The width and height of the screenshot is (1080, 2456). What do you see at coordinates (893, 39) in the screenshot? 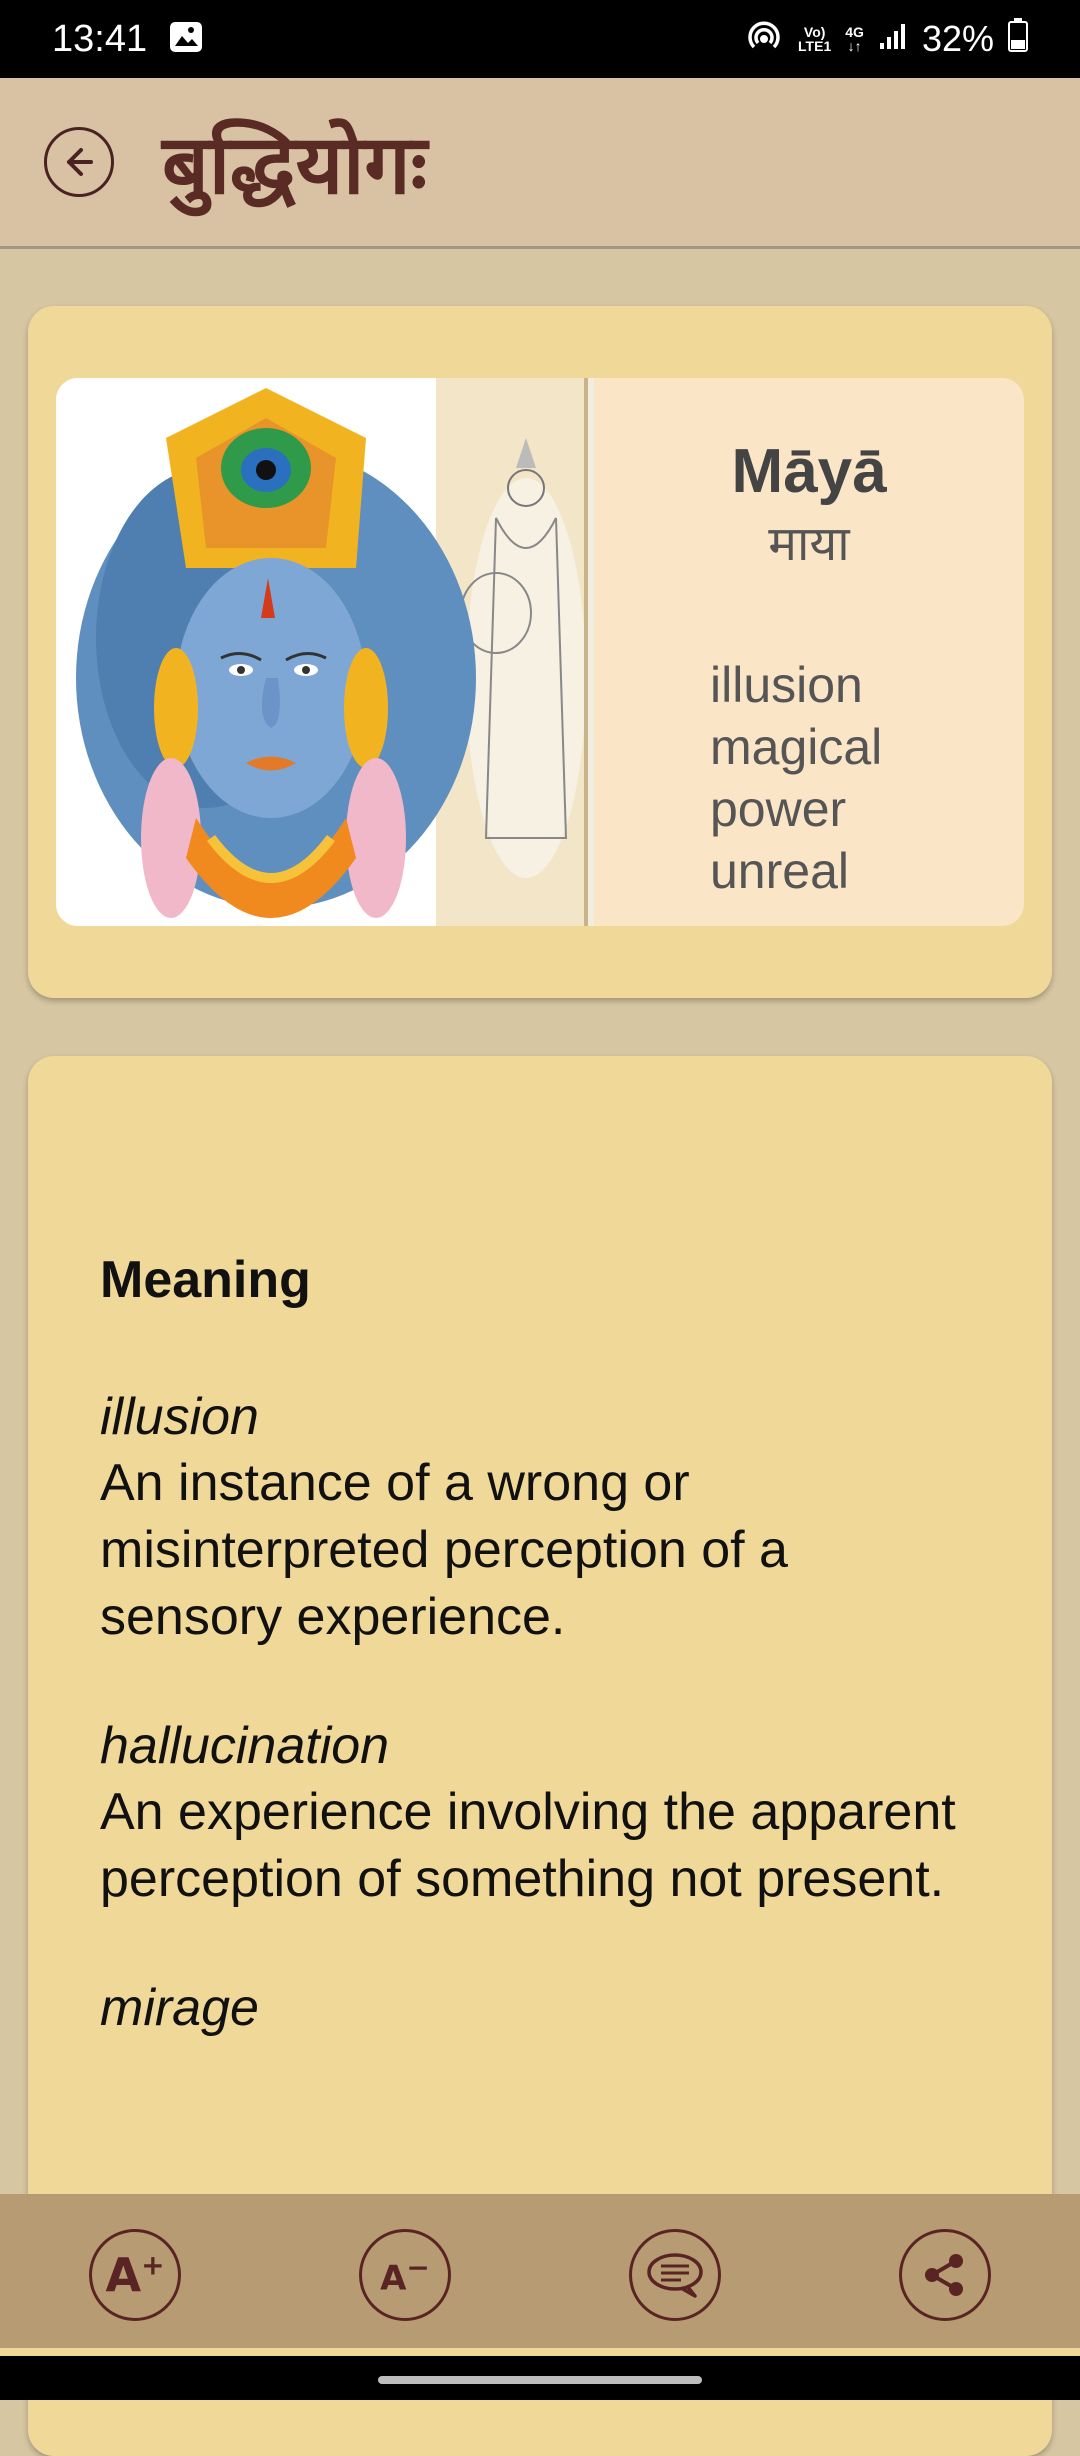
I see `signal-icon` at bounding box center [893, 39].